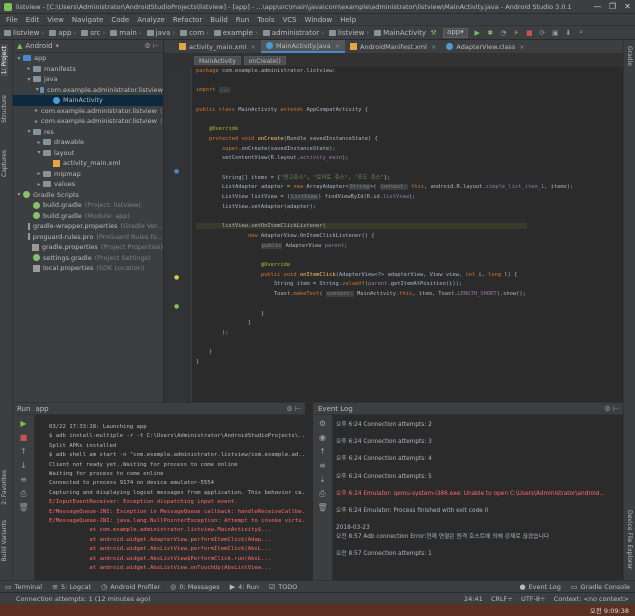  Describe the element at coordinates (33, 20) in the screenshot. I see `menu-item-edit: Edit` at that location.